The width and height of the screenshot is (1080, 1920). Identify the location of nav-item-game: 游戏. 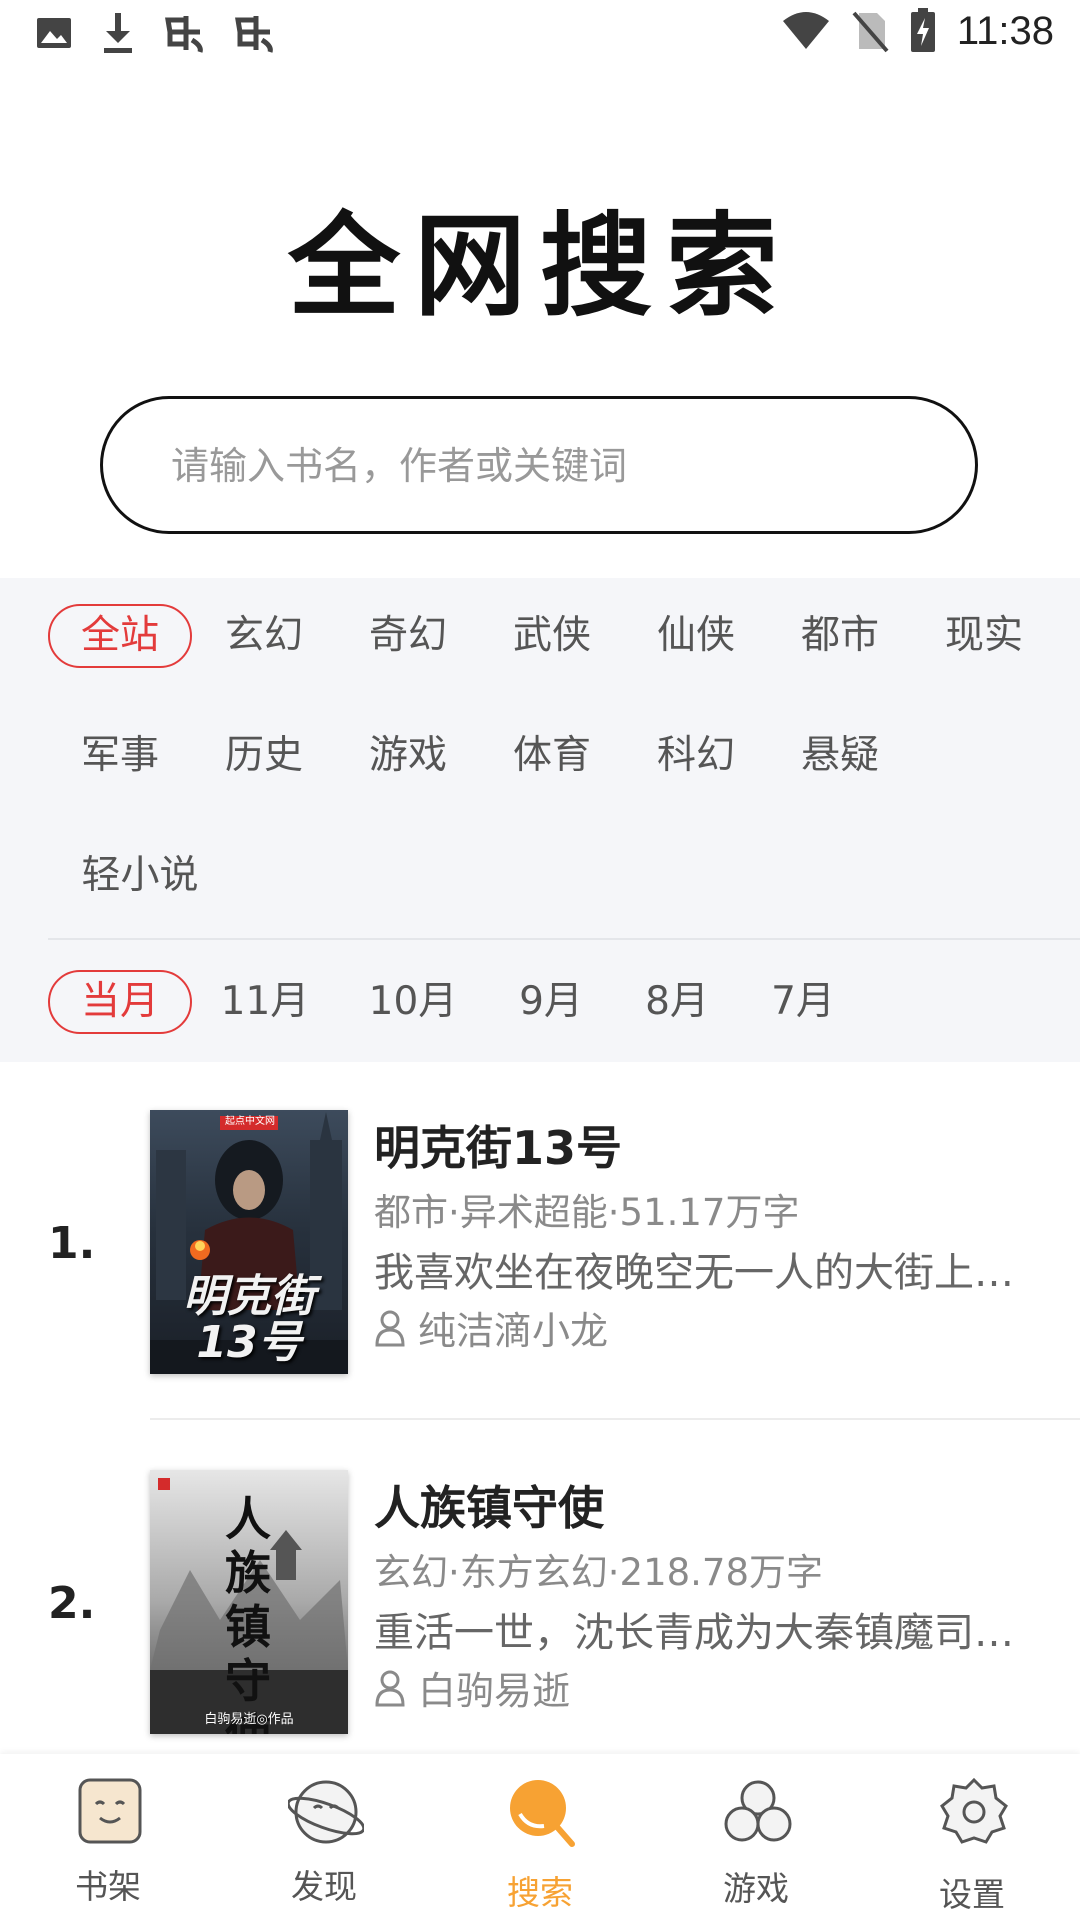
(756, 1837).